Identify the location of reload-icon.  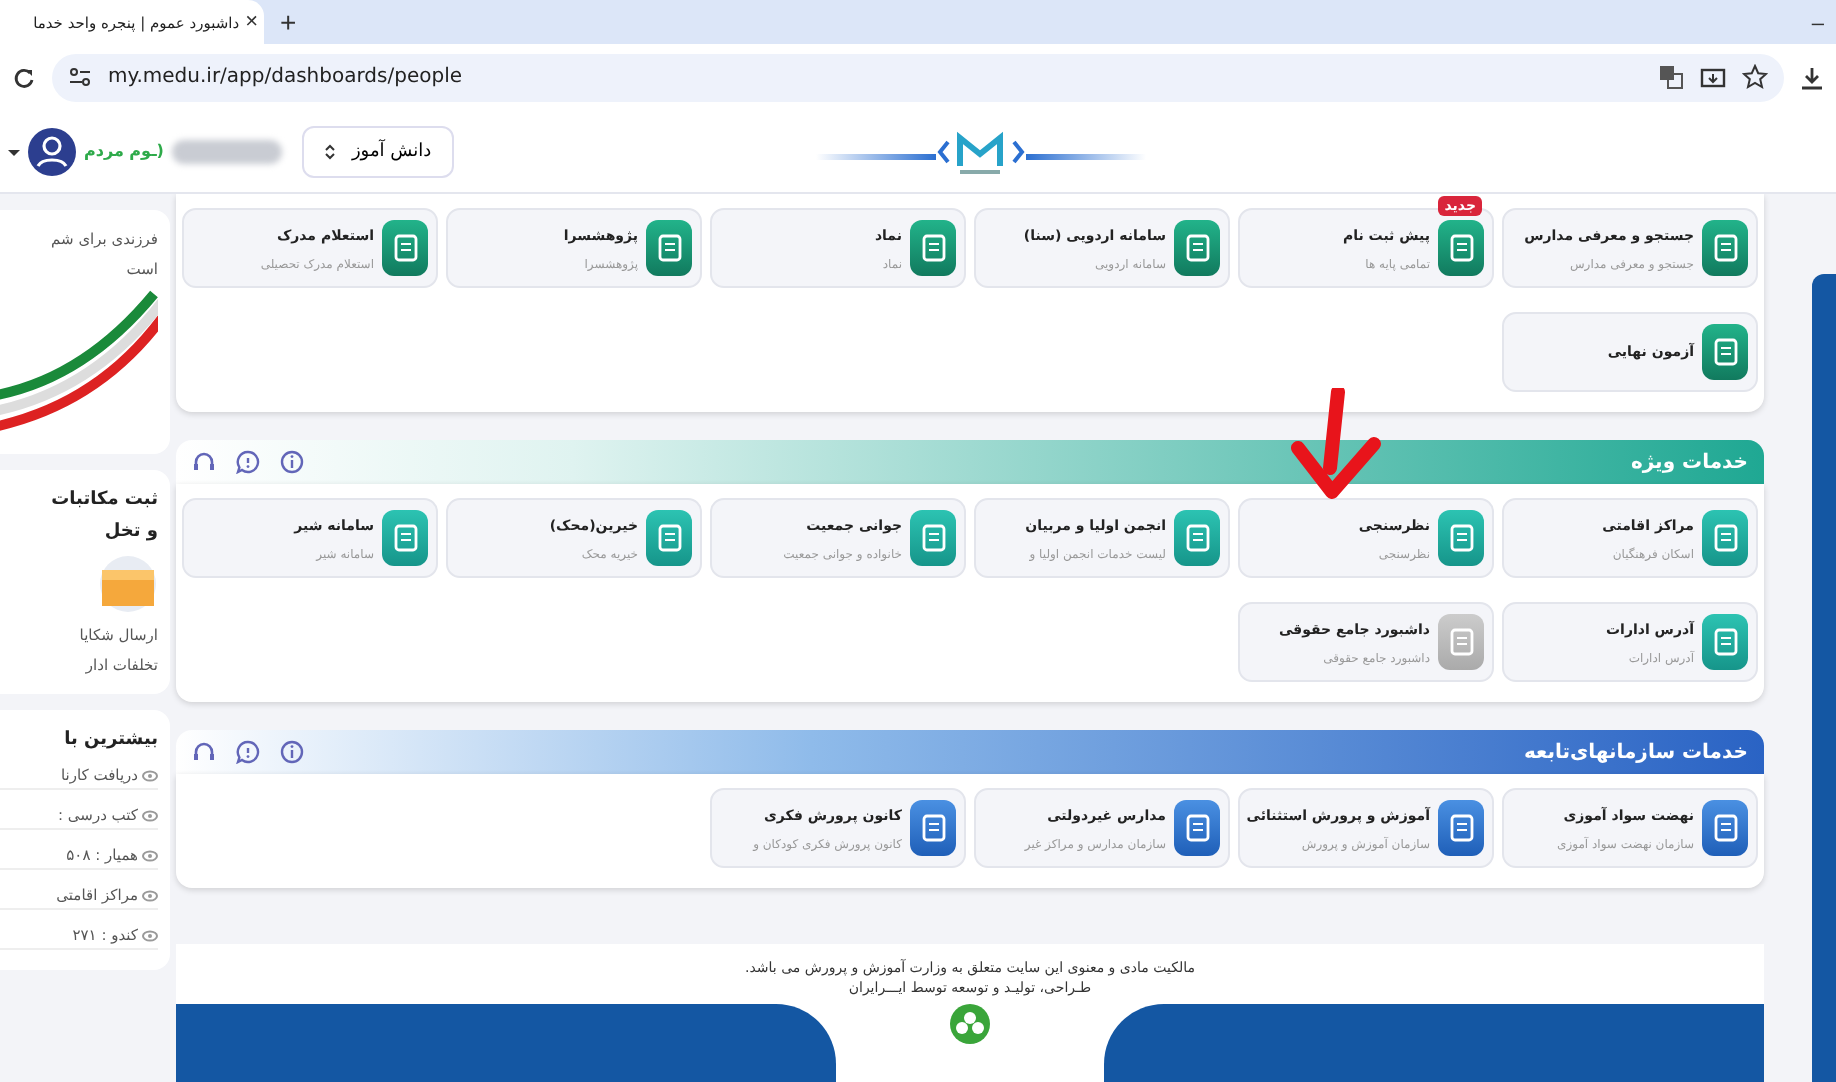
(24, 77).